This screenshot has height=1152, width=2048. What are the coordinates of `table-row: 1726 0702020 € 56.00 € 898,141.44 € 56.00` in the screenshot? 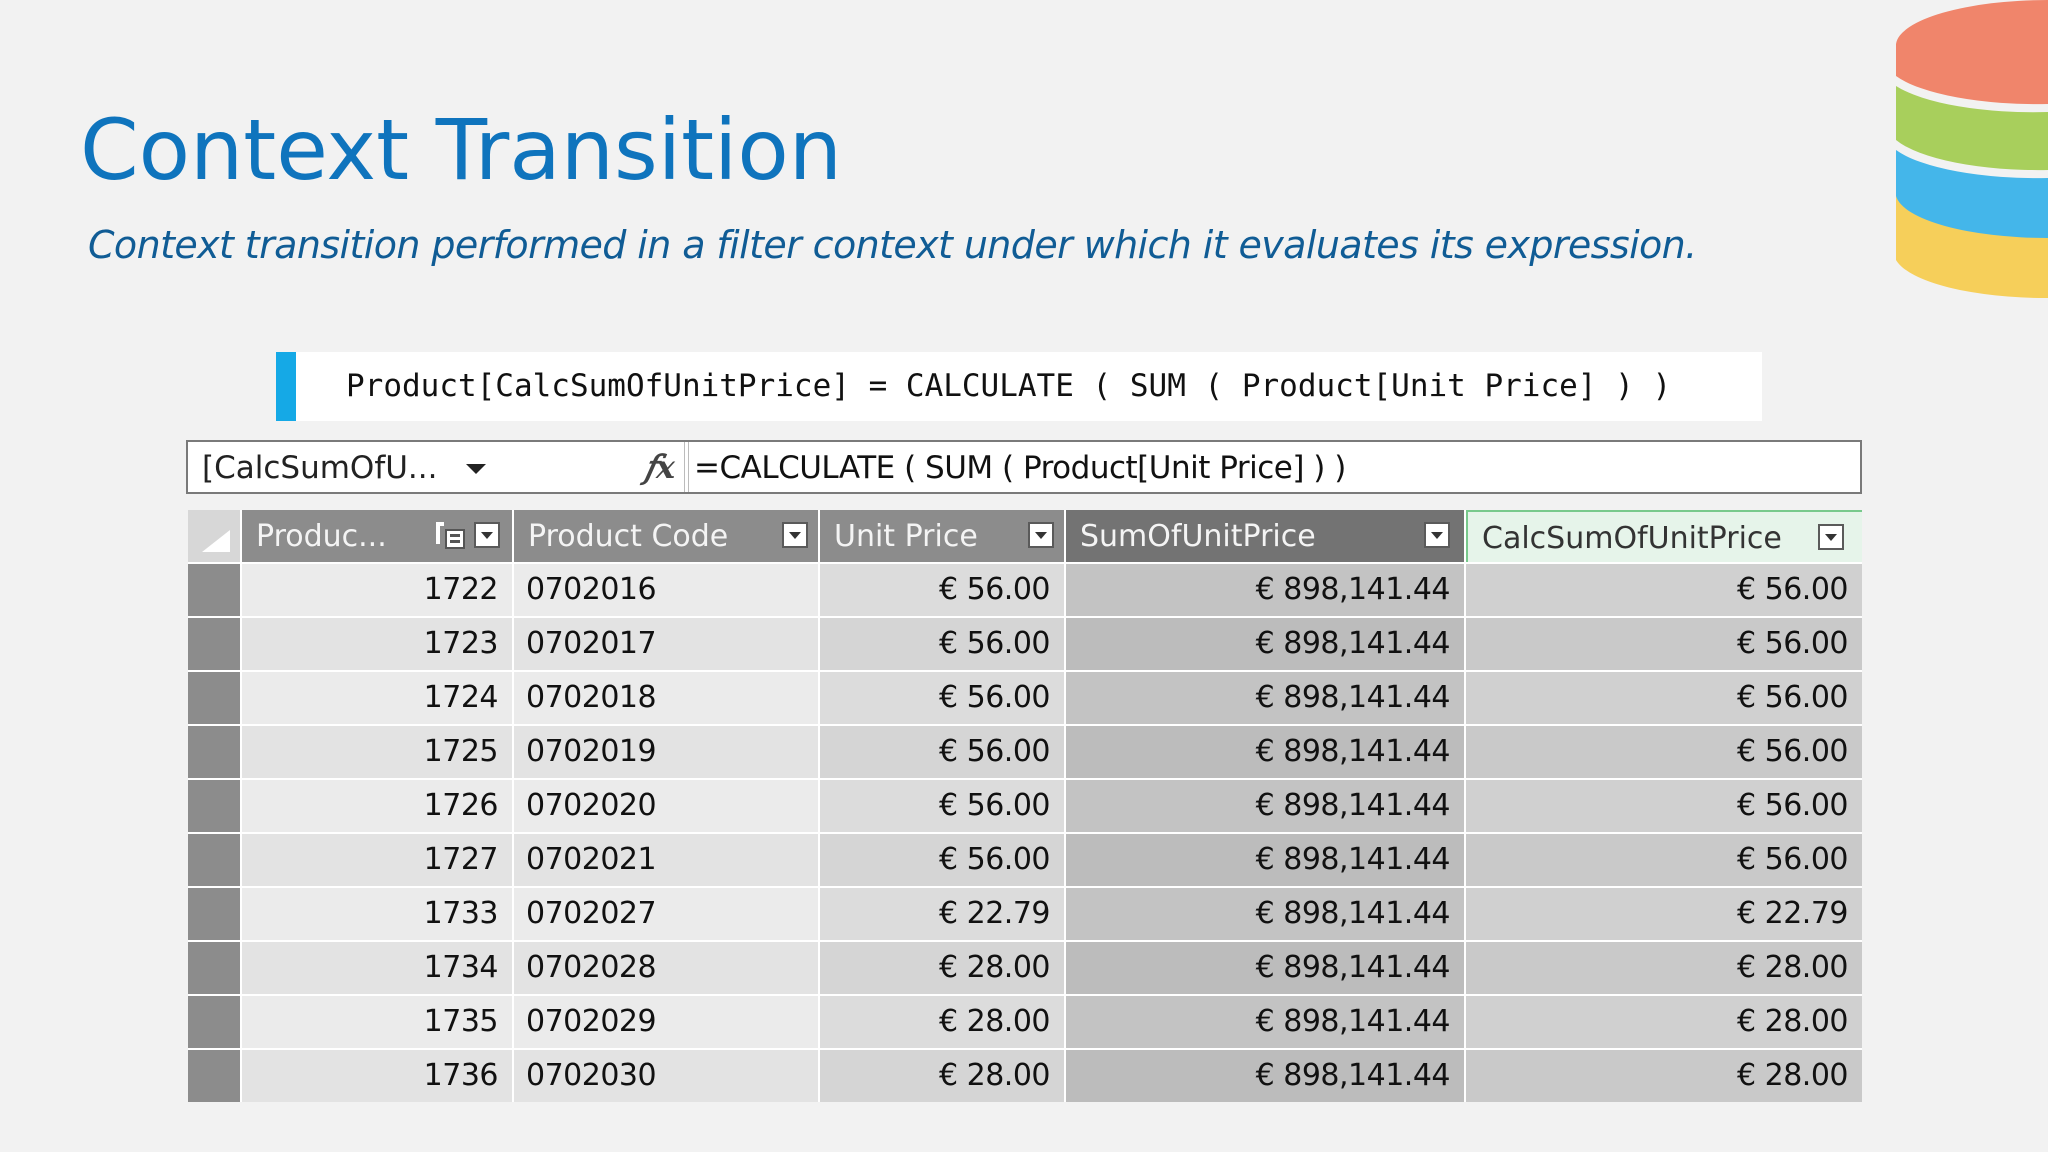 It's located at (1025, 805).